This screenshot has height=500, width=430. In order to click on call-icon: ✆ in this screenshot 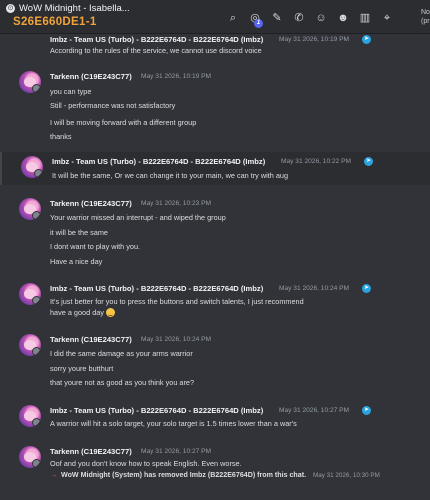, I will do `click(299, 18)`.